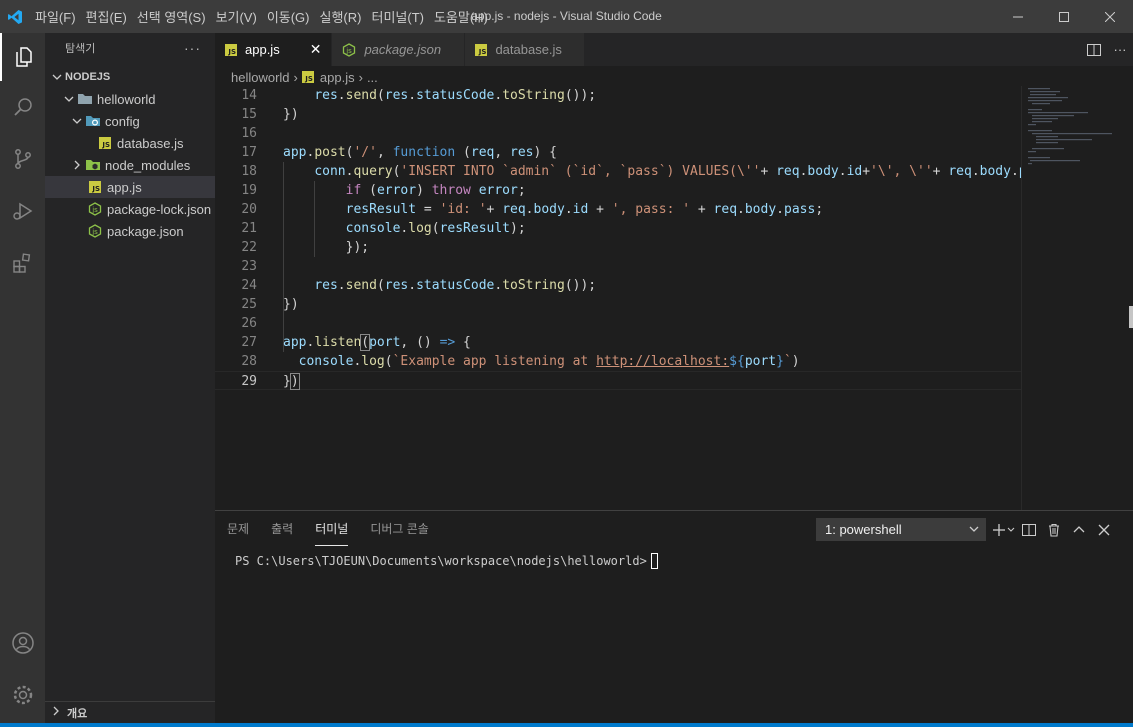 The width and height of the screenshot is (1133, 727). What do you see at coordinates (236, 16) in the screenshot?
I see `menu-view: 보기(V)` at bounding box center [236, 16].